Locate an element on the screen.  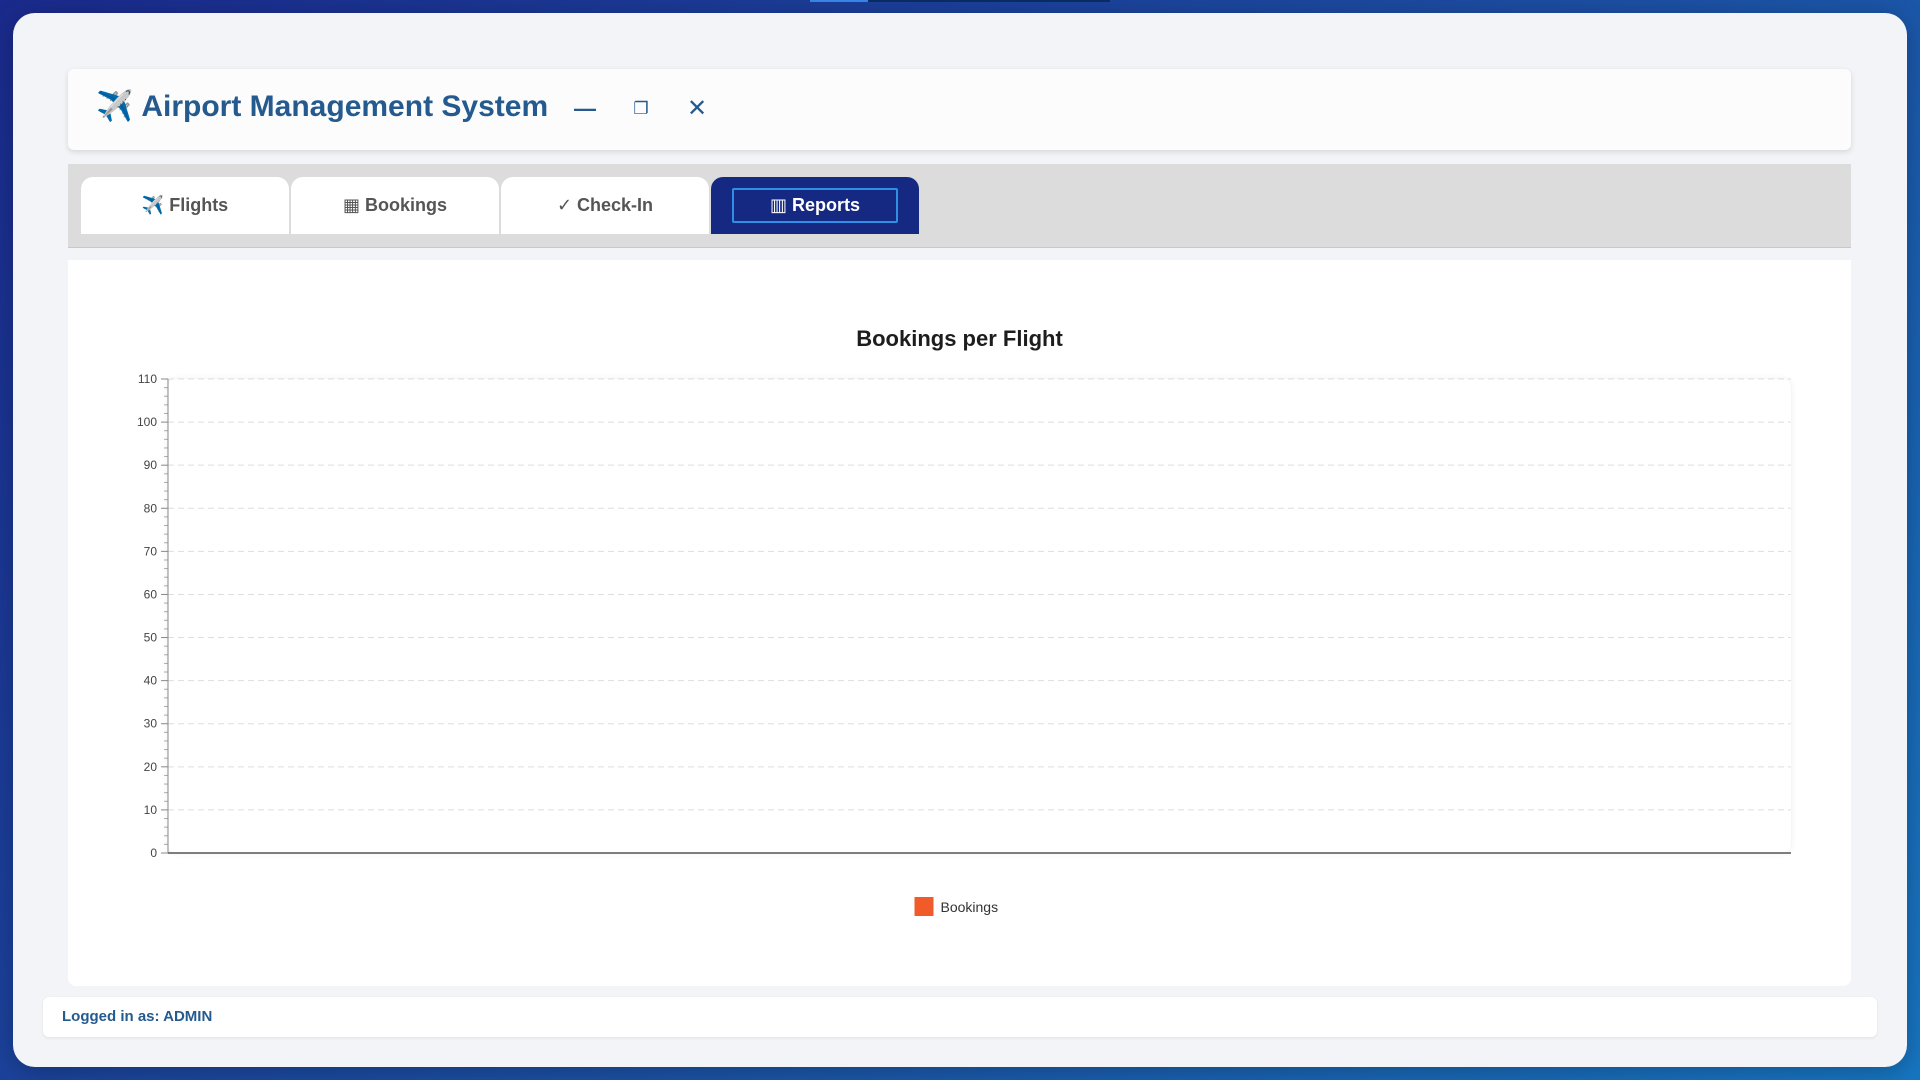
legend-label: Bookings is located at coordinates (970, 907).